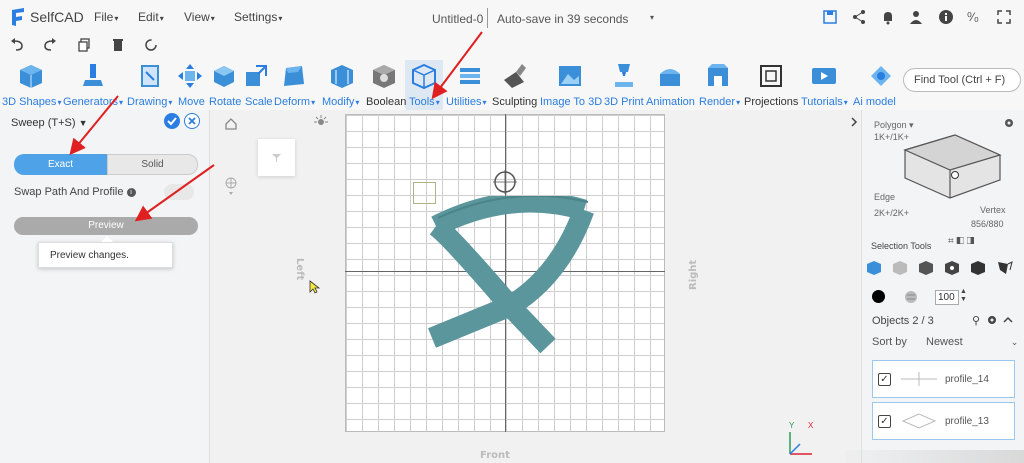 This screenshot has height=463, width=1024. I want to click on user-icon, so click(916, 17).